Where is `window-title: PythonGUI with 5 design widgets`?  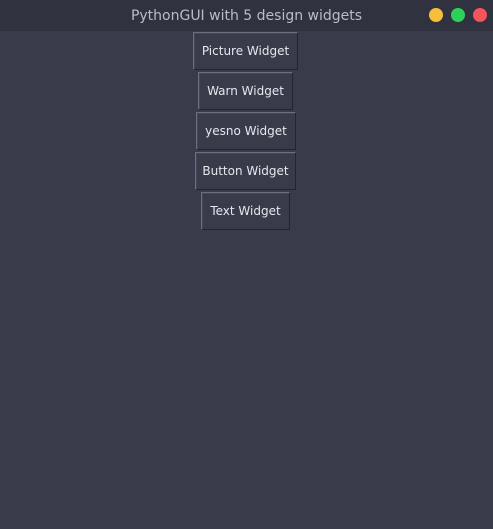
window-title: PythonGUI with 5 design widgets is located at coordinates (246, 16).